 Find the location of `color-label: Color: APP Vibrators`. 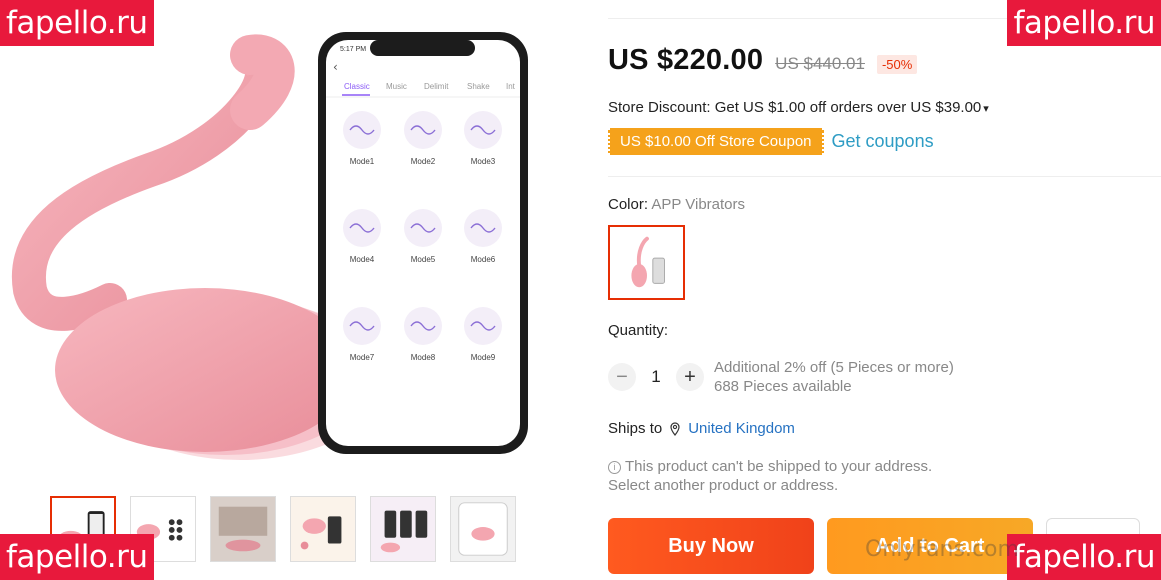

color-label: Color: APP Vibrators is located at coordinates (676, 204).